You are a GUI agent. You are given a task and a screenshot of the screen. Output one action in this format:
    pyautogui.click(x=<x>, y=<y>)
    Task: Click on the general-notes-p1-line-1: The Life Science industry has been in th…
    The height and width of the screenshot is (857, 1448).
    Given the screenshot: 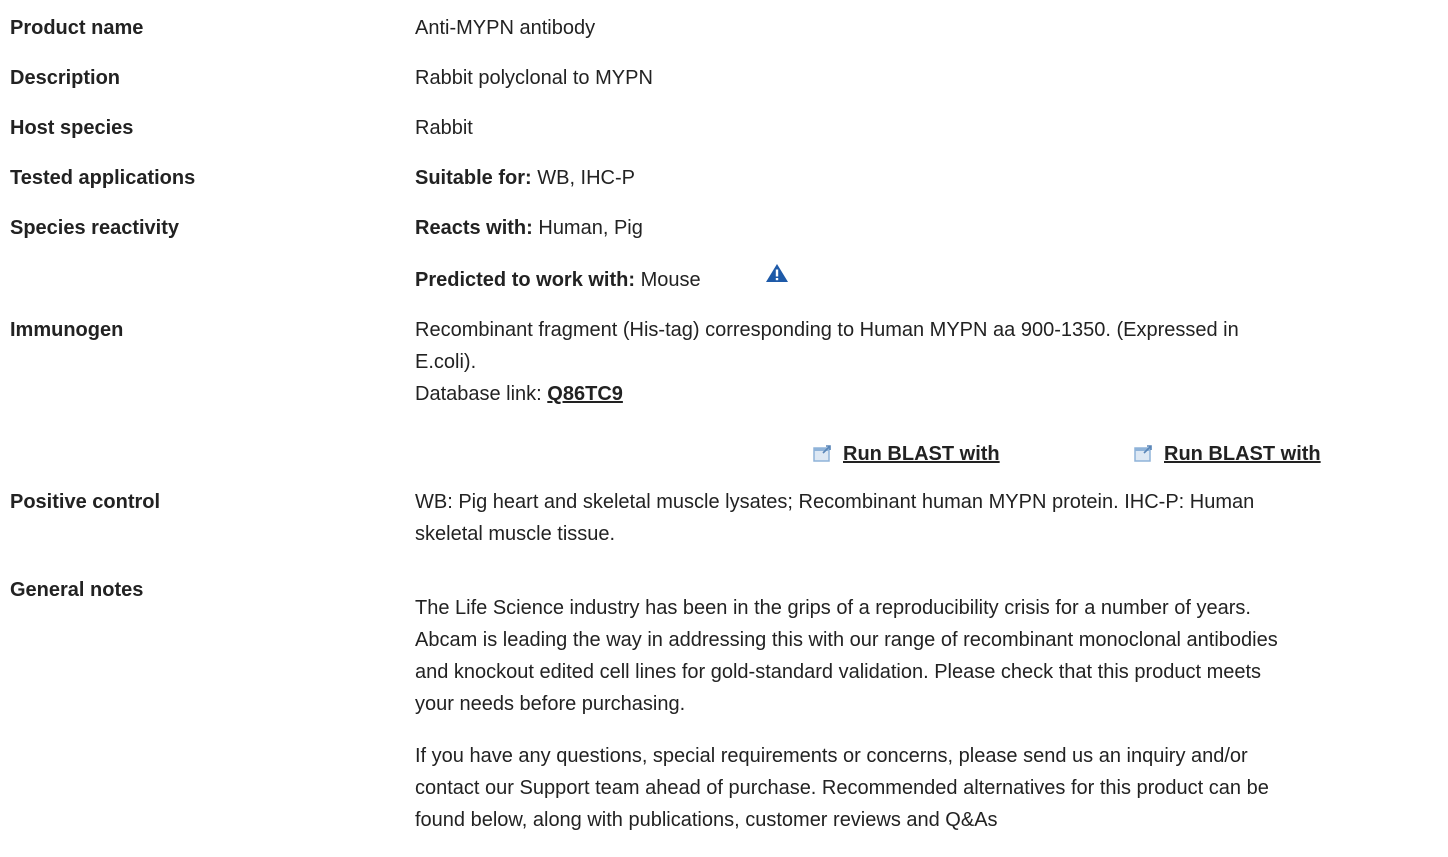 What is the action you would take?
    pyautogui.click(x=833, y=608)
    